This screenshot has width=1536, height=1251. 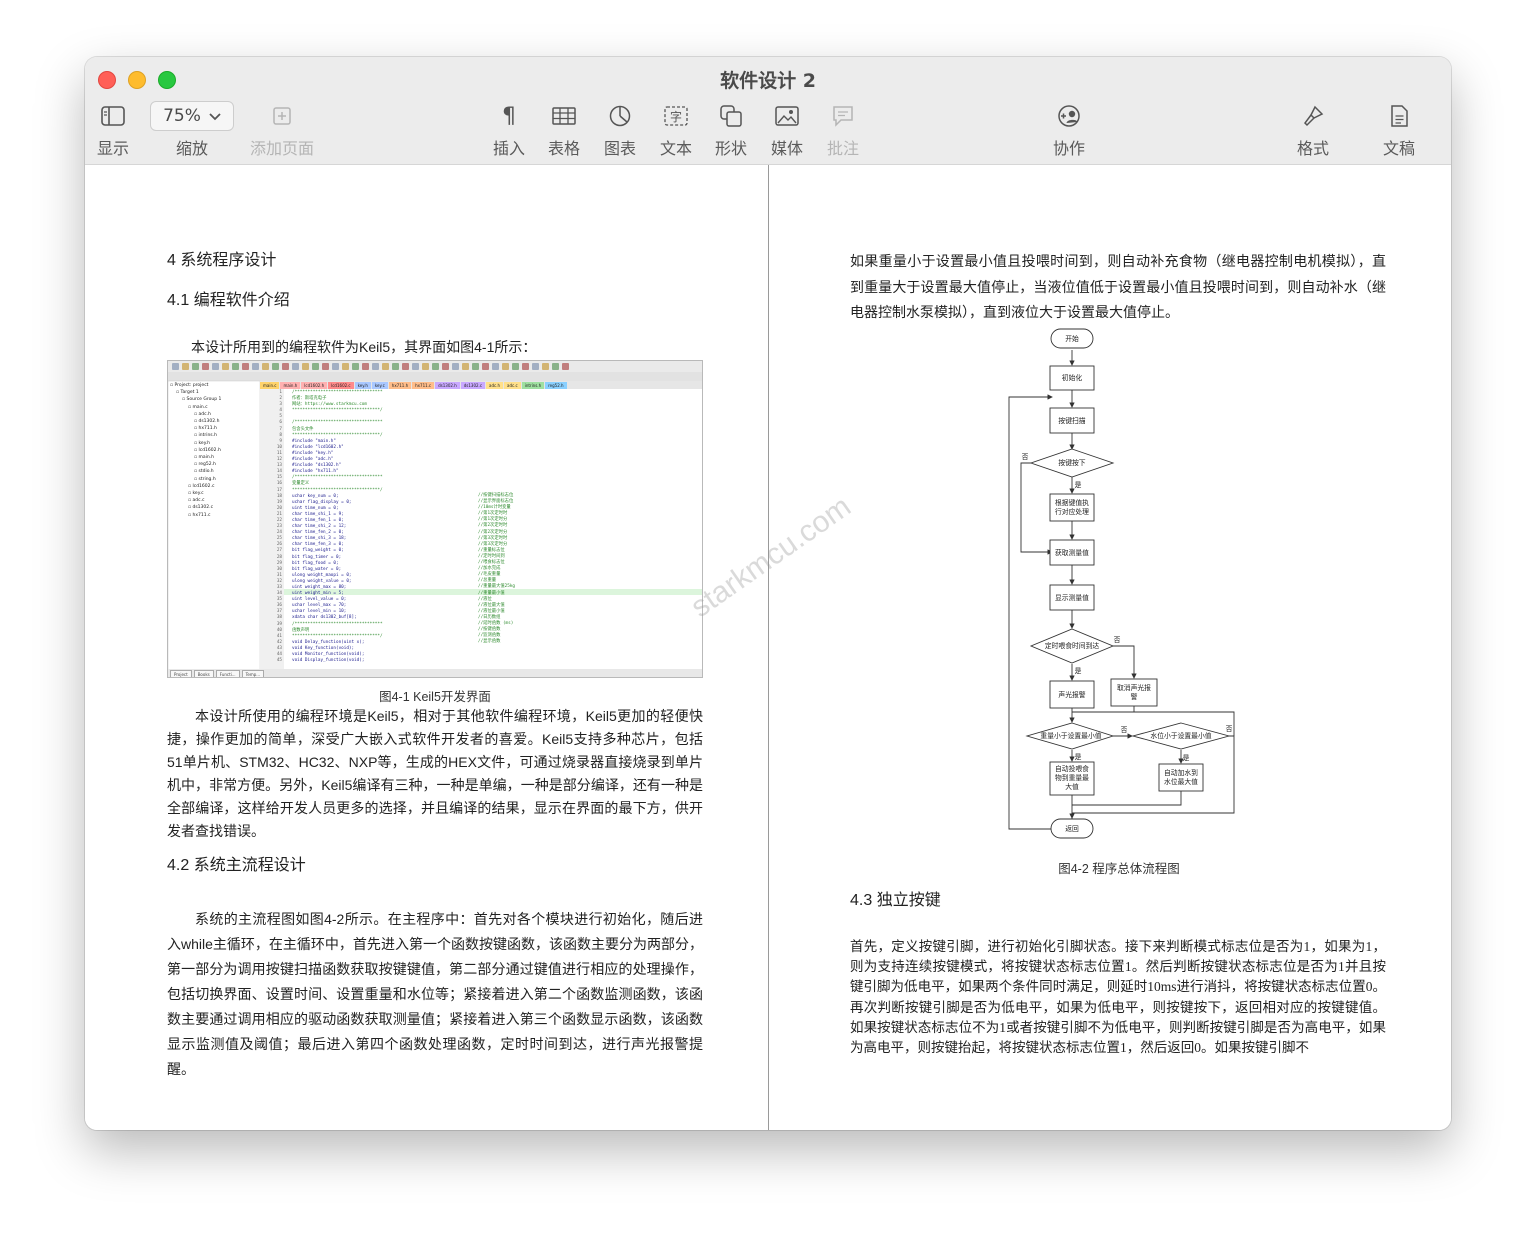 I want to click on keil-file-tab: hx711.h, so click(x=400, y=385).